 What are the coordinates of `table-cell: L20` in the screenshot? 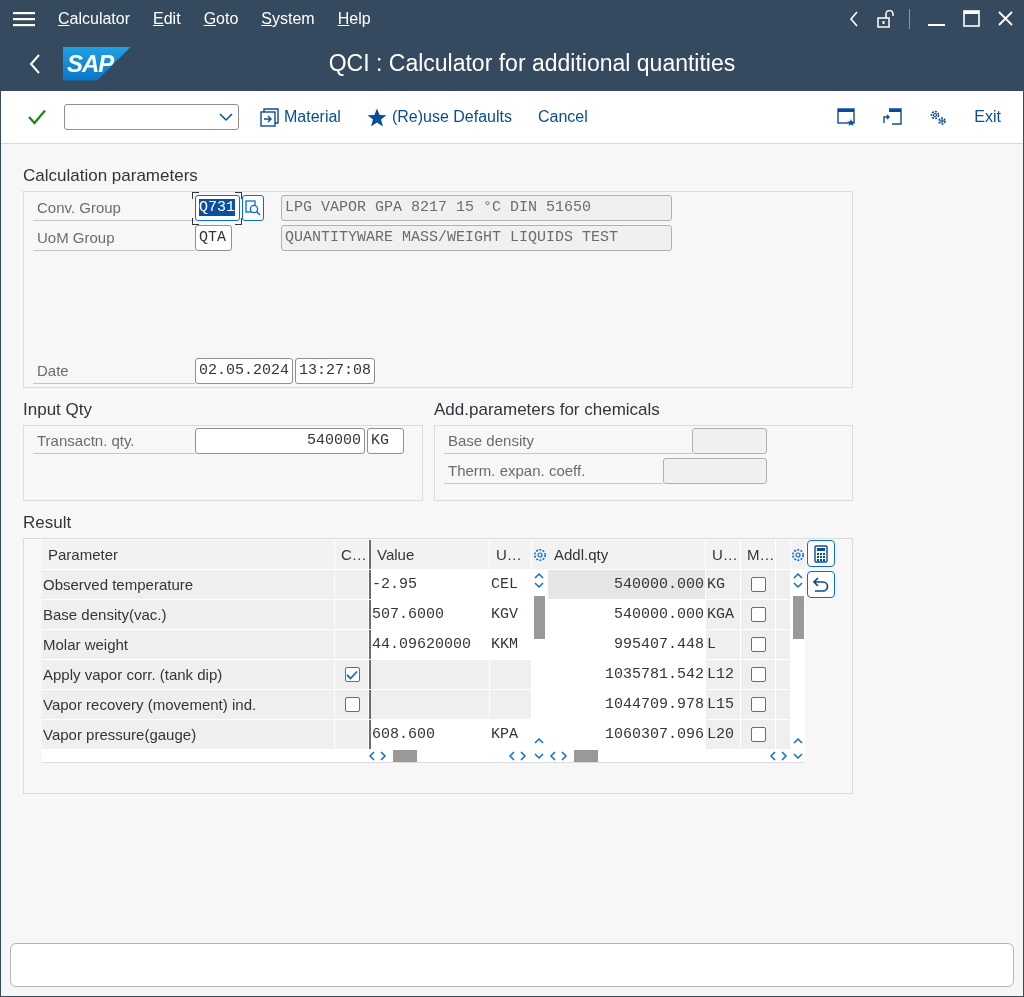 It's located at (723, 734).